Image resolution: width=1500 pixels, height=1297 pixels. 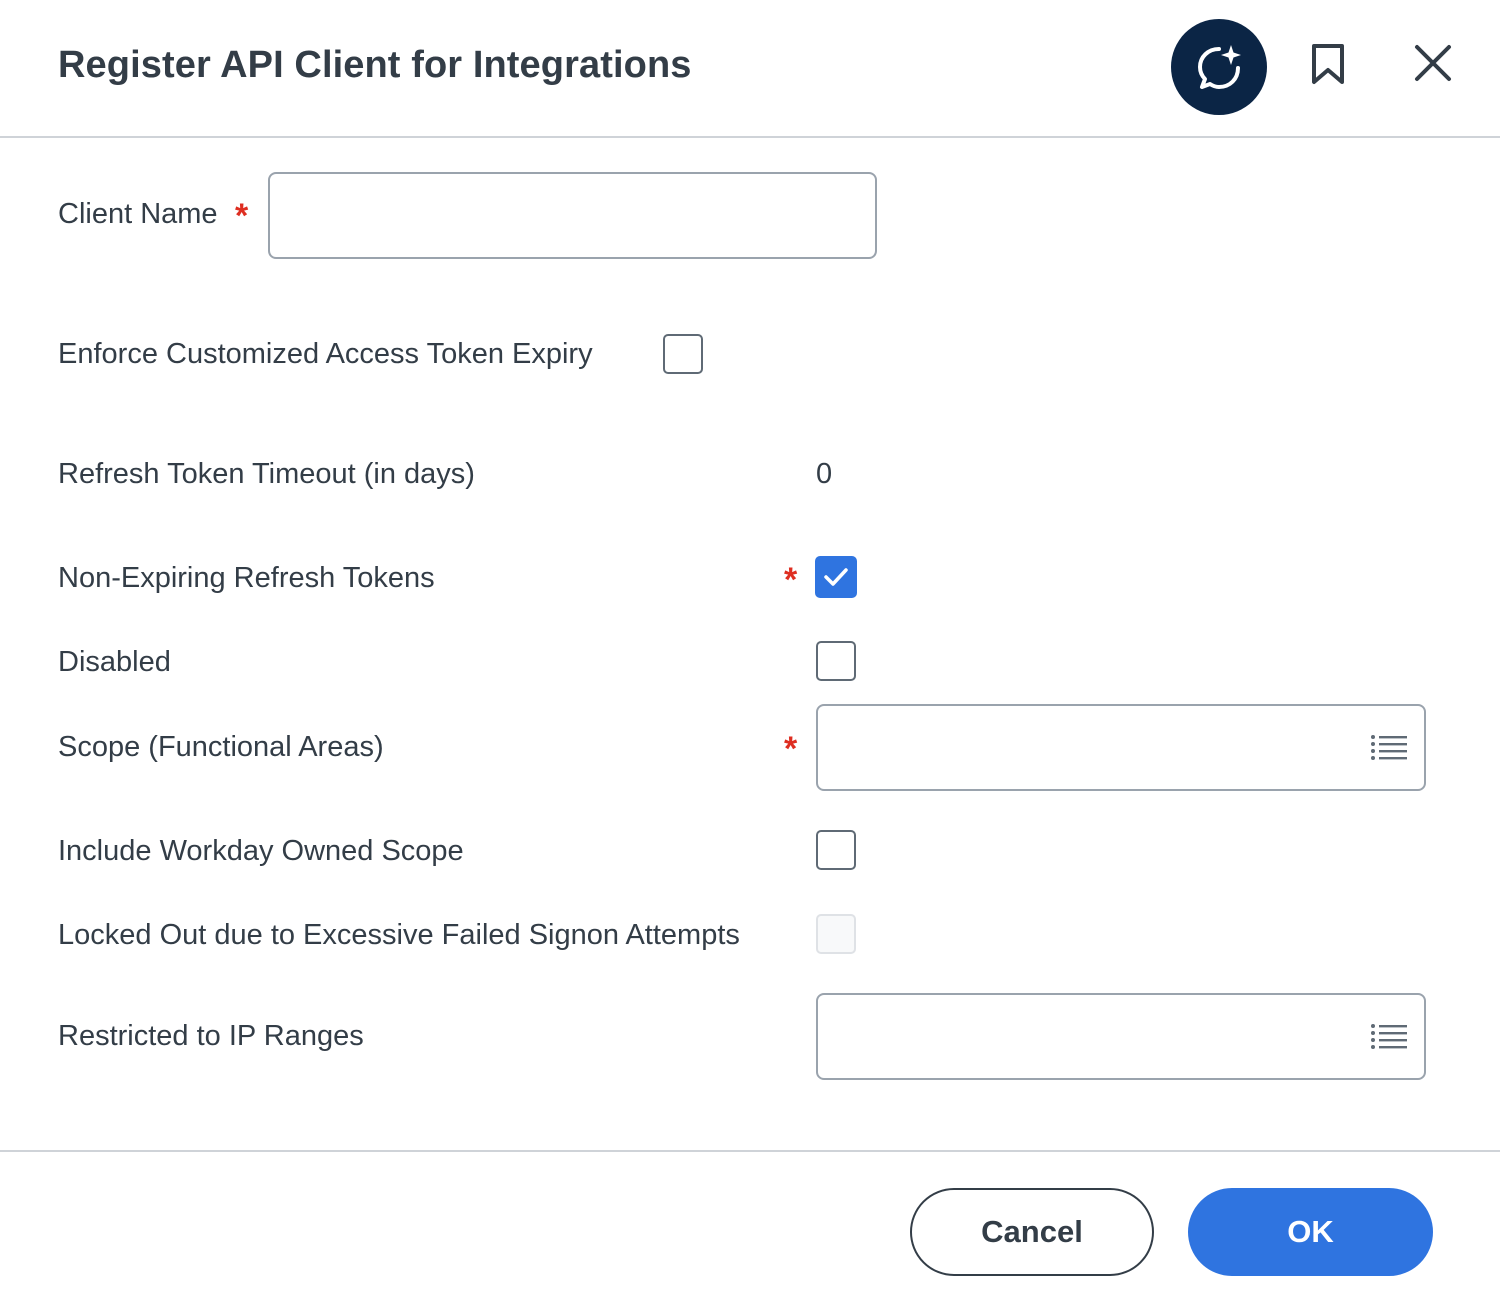 What do you see at coordinates (266, 474) in the screenshot?
I see `refresh-timeout-label: Refresh Token Timeout (in days)` at bounding box center [266, 474].